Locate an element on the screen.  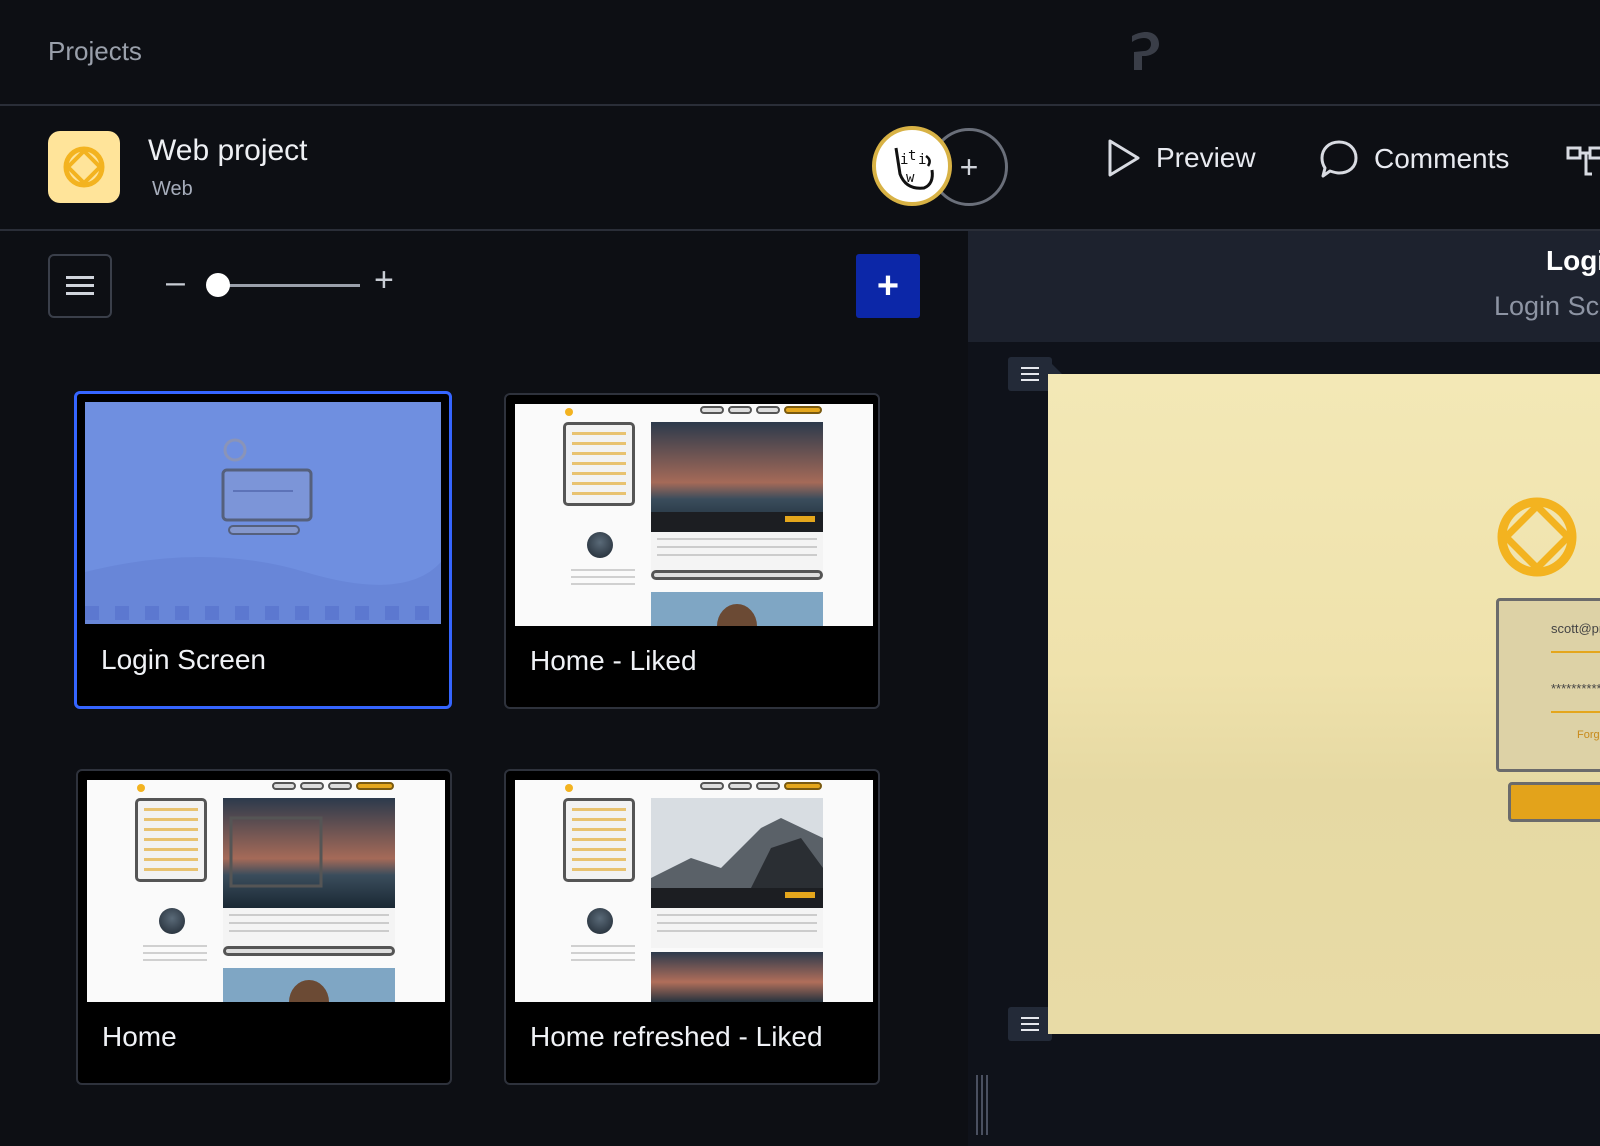
screen-card-home-liked: Home - Liked is located at coordinates (692, 551).